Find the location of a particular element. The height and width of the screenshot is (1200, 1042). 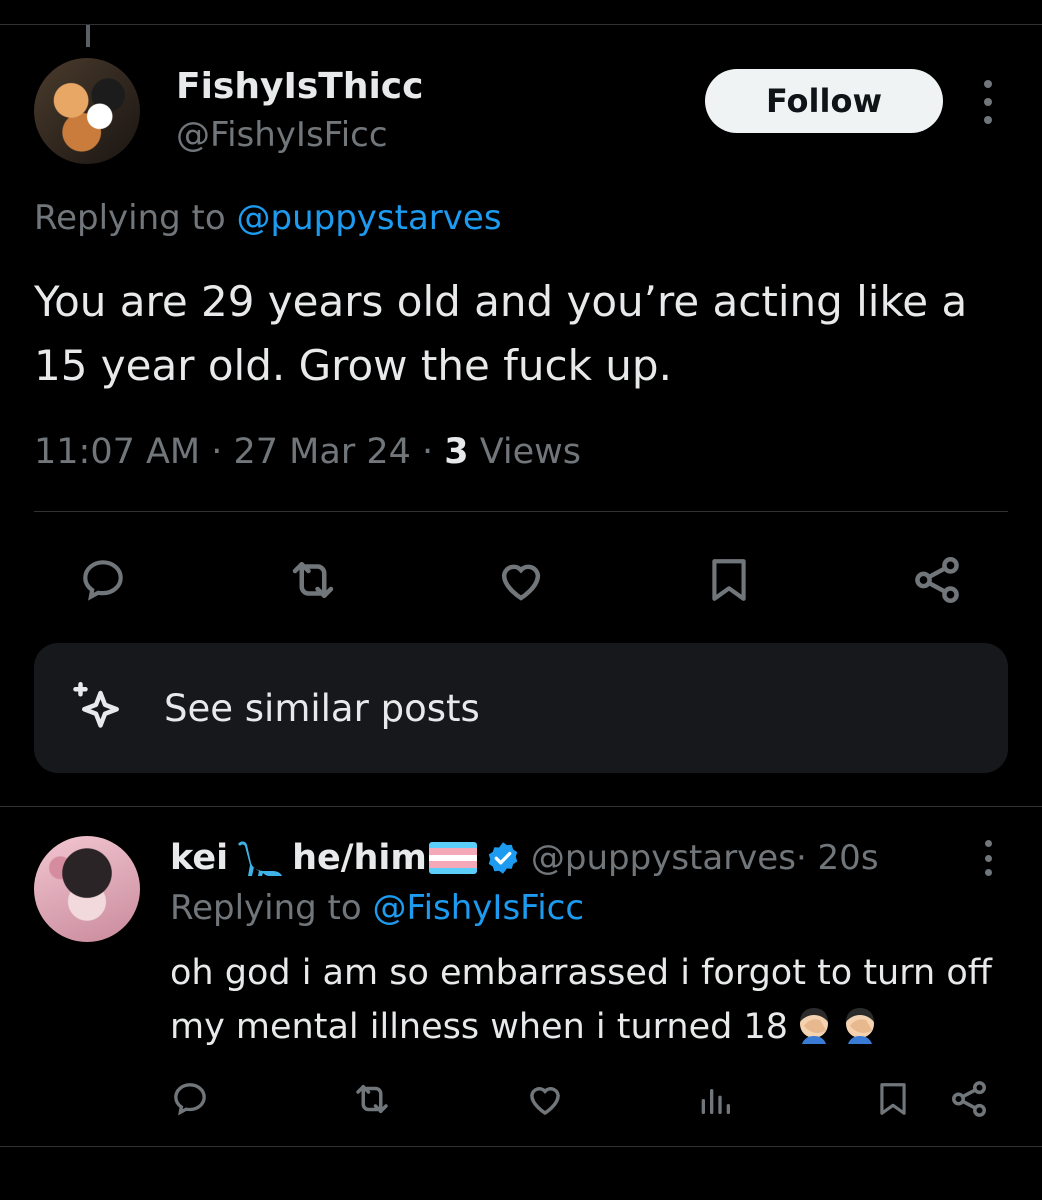

views-count: 3 is located at coordinates (456, 452).